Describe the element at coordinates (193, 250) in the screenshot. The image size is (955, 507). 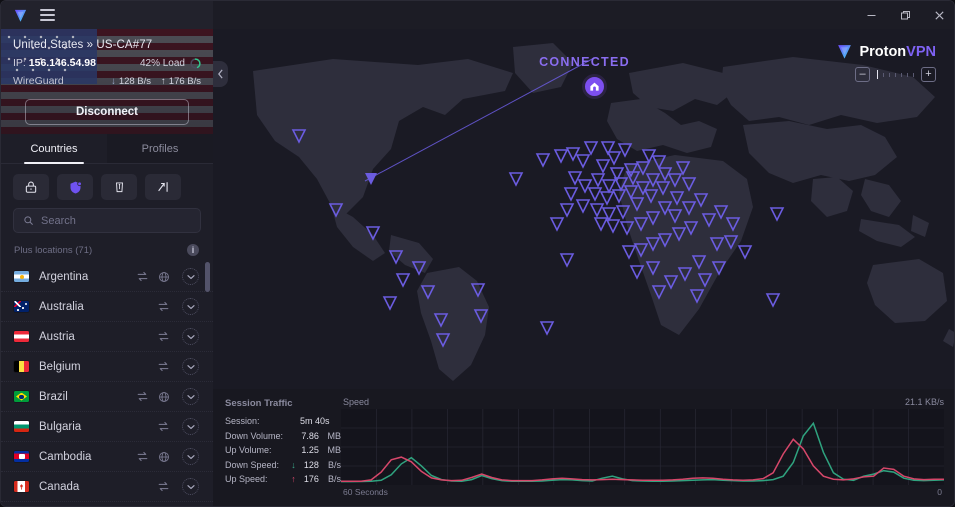
I see `info-icon: i` at that location.